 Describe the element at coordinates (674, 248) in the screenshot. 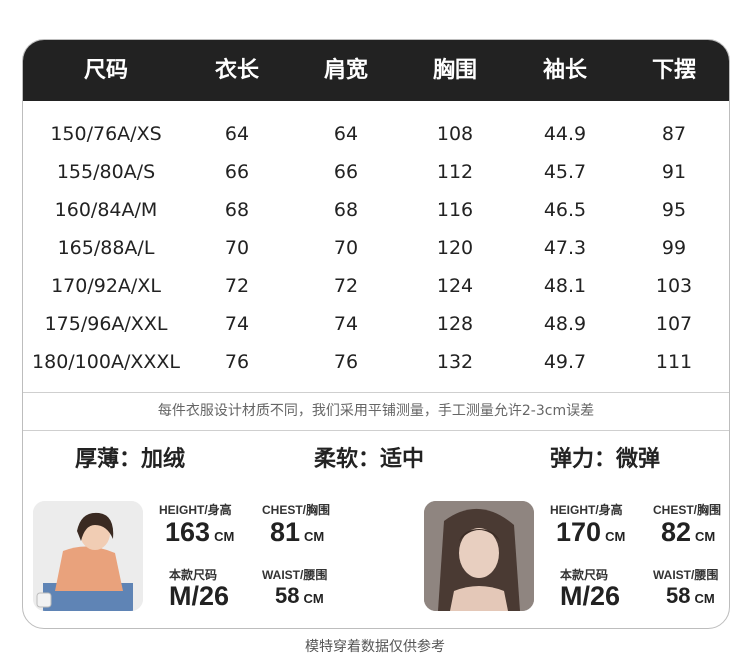

I see `cell-hem: 99` at that location.